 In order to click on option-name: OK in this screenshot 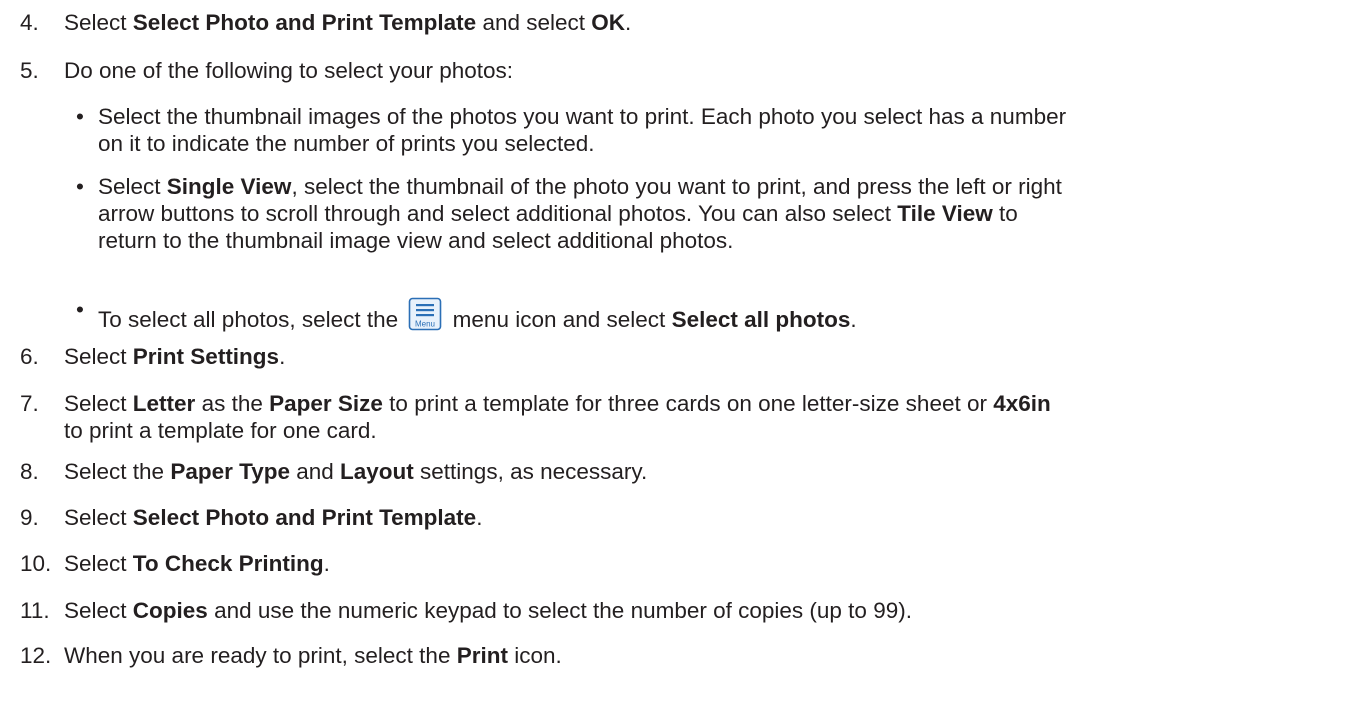, I will do `click(608, 22)`.